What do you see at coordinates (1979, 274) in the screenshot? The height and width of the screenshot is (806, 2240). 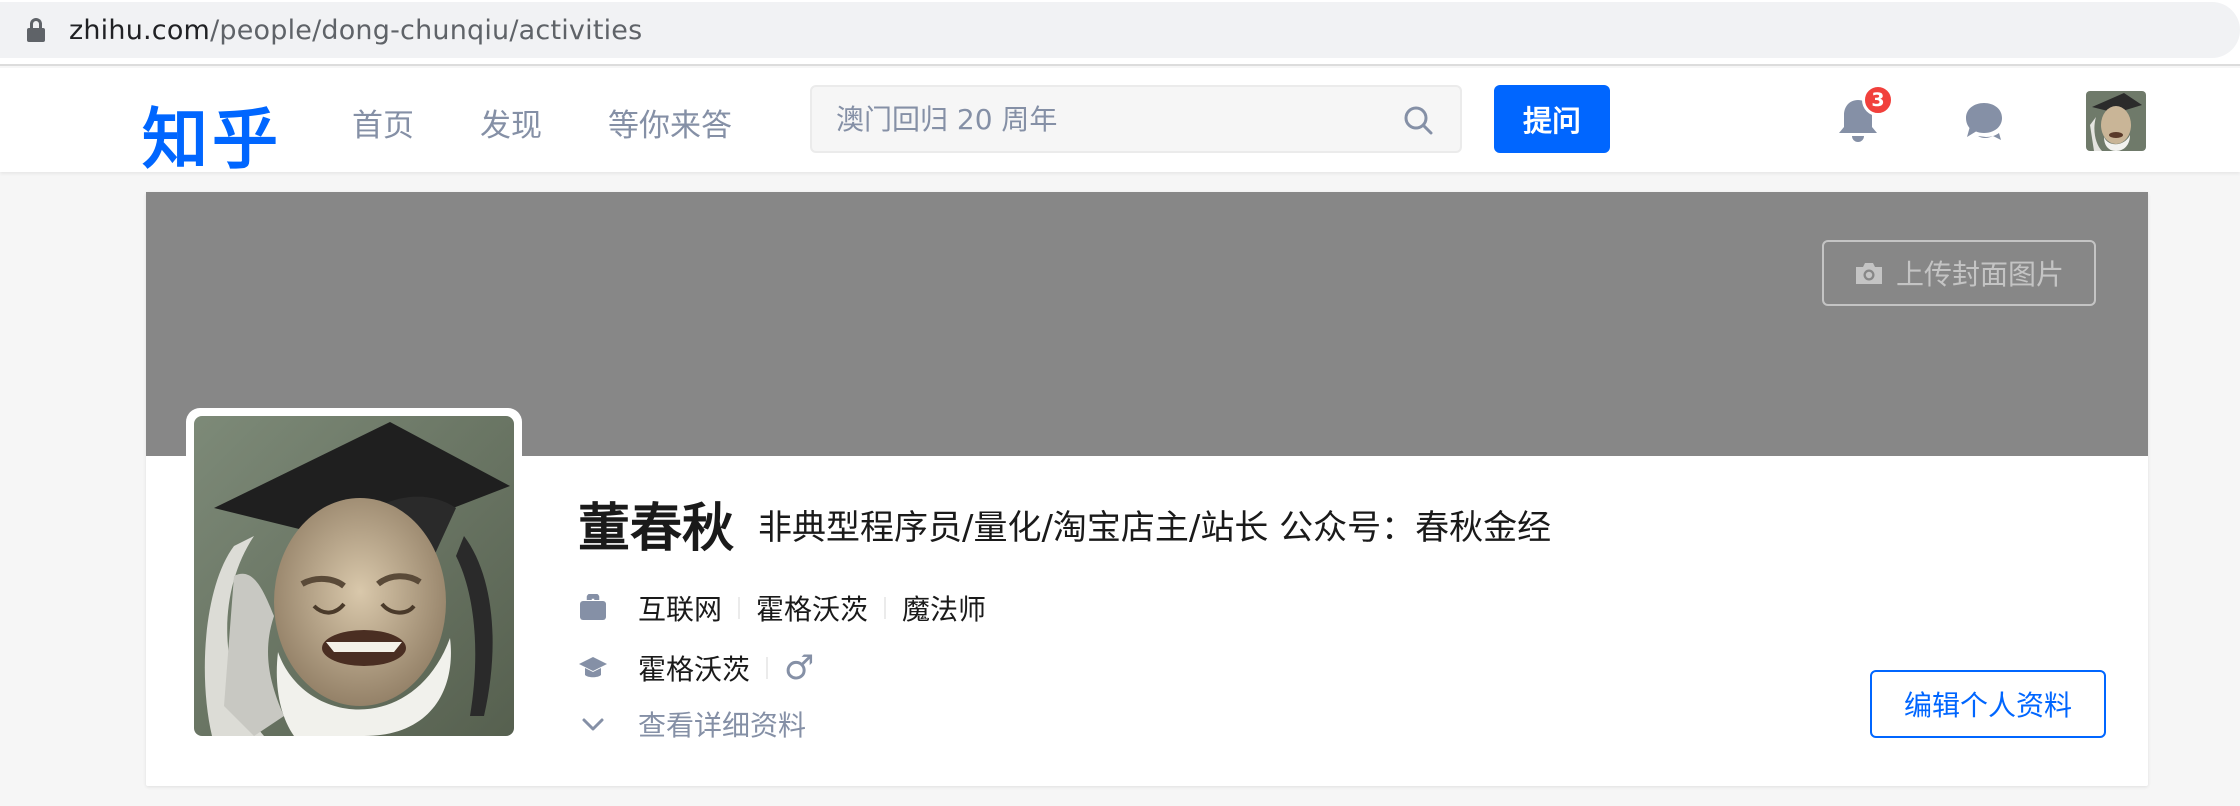 I see `upload-cover-label: 上传封面图片` at bounding box center [1979, 274].